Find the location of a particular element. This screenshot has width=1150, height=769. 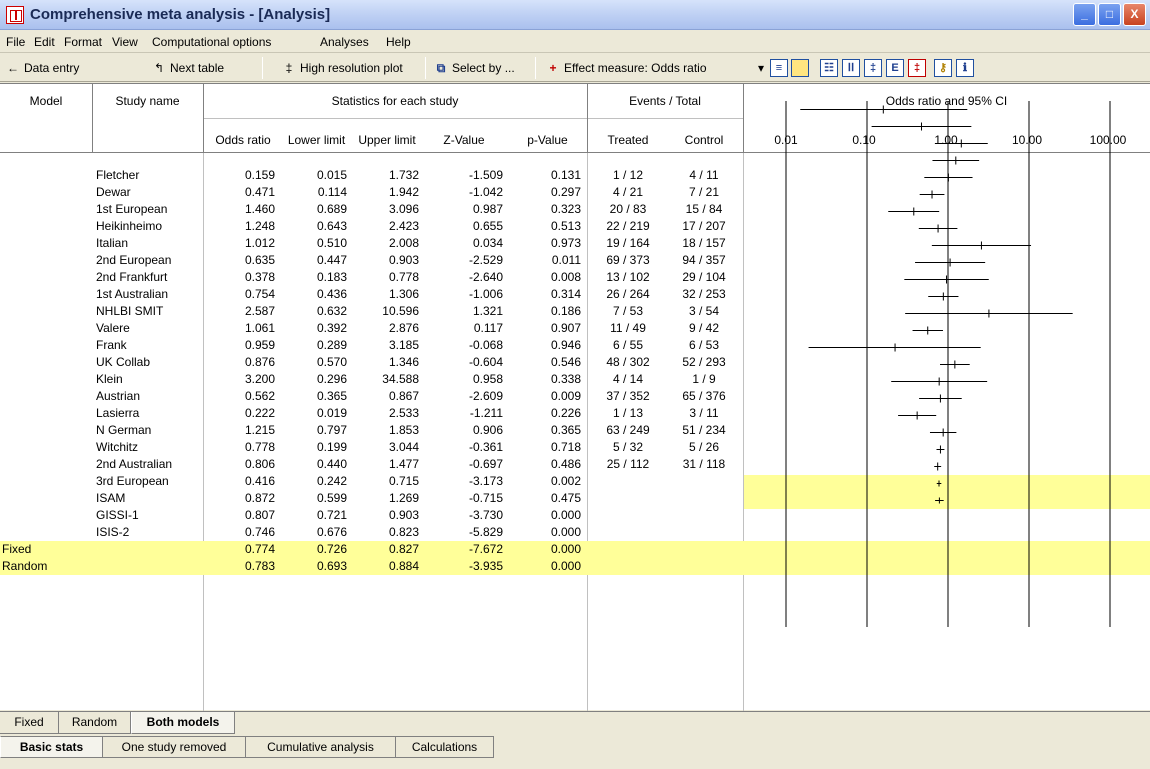

header-study-name: Study name is located at coordinates (147, 101).